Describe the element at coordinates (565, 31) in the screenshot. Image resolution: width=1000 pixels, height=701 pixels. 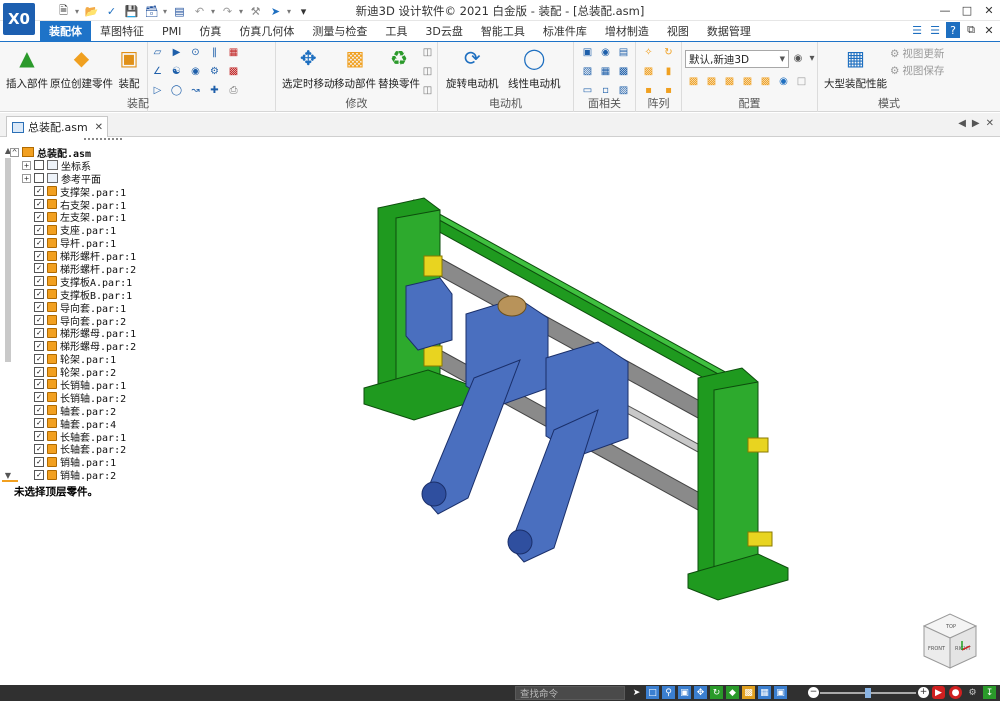
I see `tab-9: 标准件库` at that location.